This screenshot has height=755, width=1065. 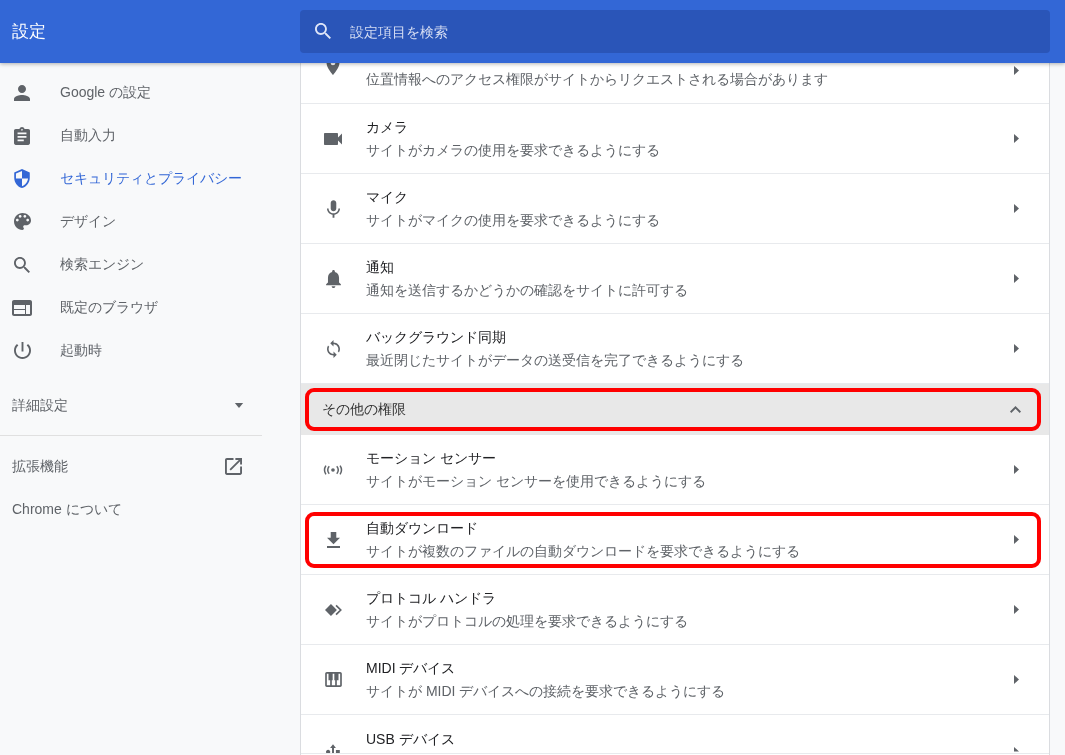 I want to click on sidebar-item: Google の設定, so click(x=82, y=92).